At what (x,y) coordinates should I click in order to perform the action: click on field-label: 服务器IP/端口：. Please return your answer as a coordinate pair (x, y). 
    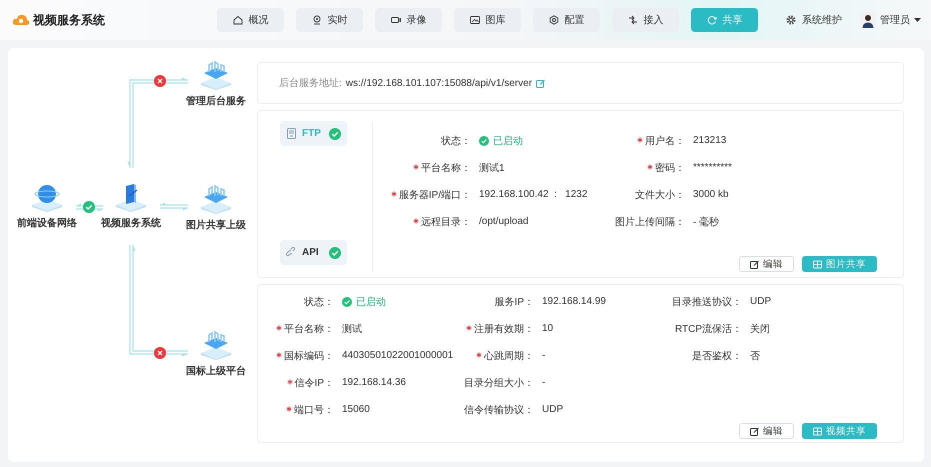
    Looking at the image, I should click on (434, 195).